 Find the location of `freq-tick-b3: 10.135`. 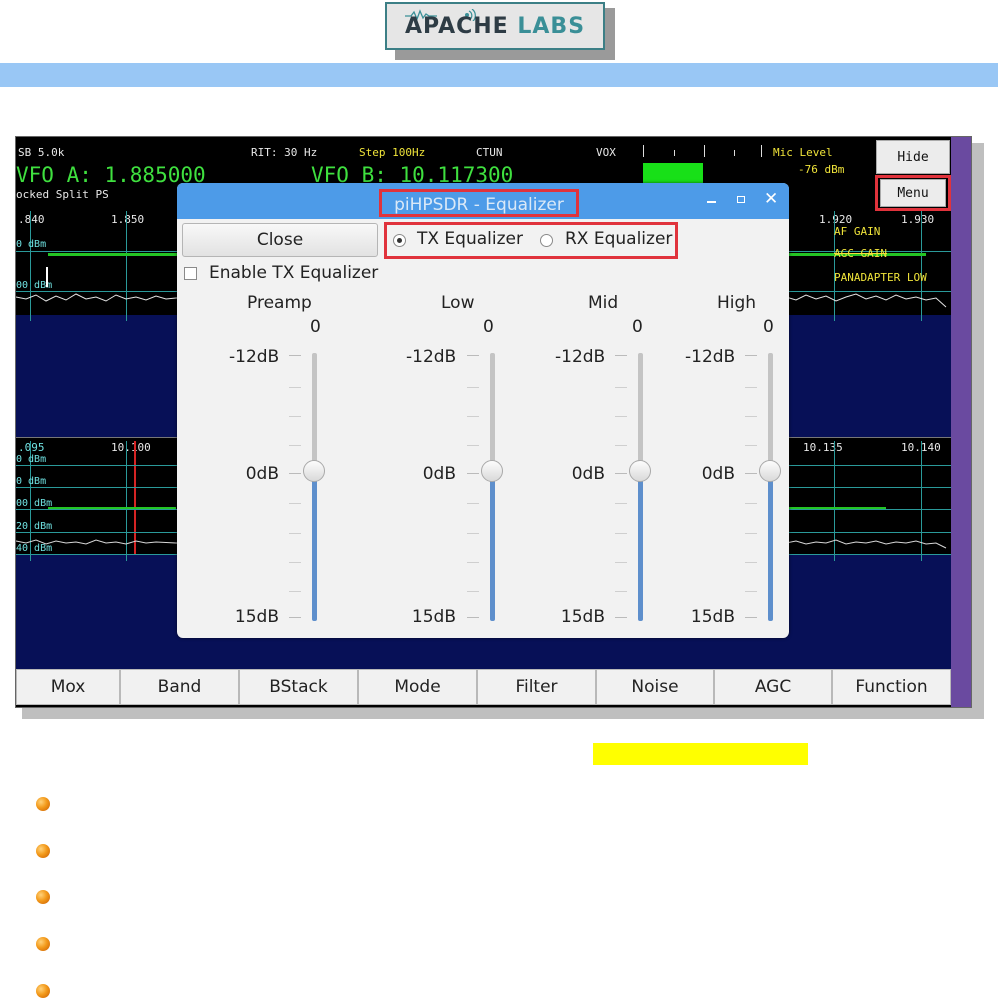

freq-tick-b3: 10.135 is located at coordinates (823, 447).